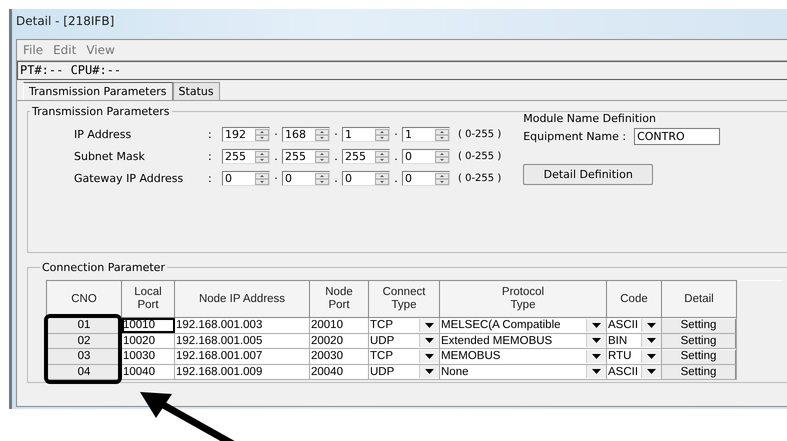 The width and height of the screenshot is (787, 441). I want to click on tab: Status, so click(196, 91).